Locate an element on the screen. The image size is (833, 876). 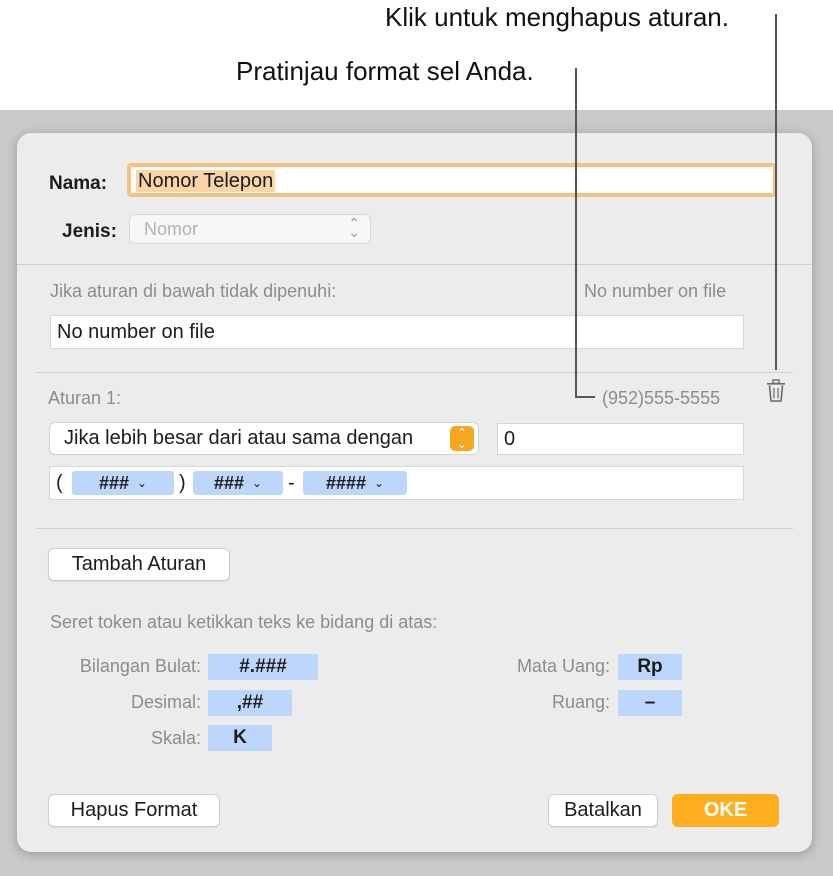
cancel-button: Batalkan is located at coordinates (603, 810).